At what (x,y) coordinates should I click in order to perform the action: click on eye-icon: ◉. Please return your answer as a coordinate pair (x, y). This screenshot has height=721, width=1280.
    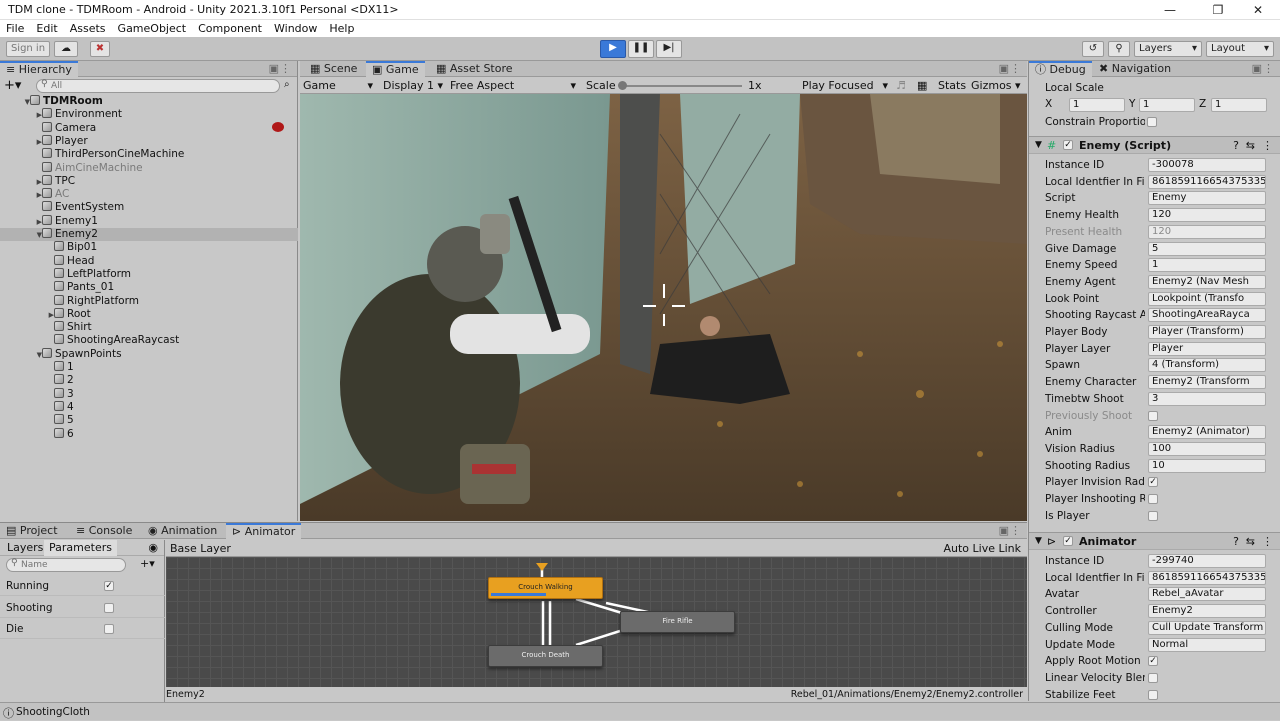
    Looking at the image, I should click on (153, 547).